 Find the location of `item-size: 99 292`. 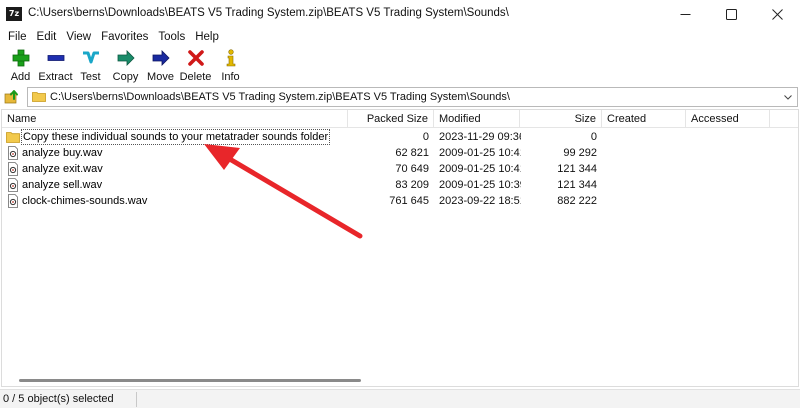

item-size: 99 292 is located at coordinates (580, 153).